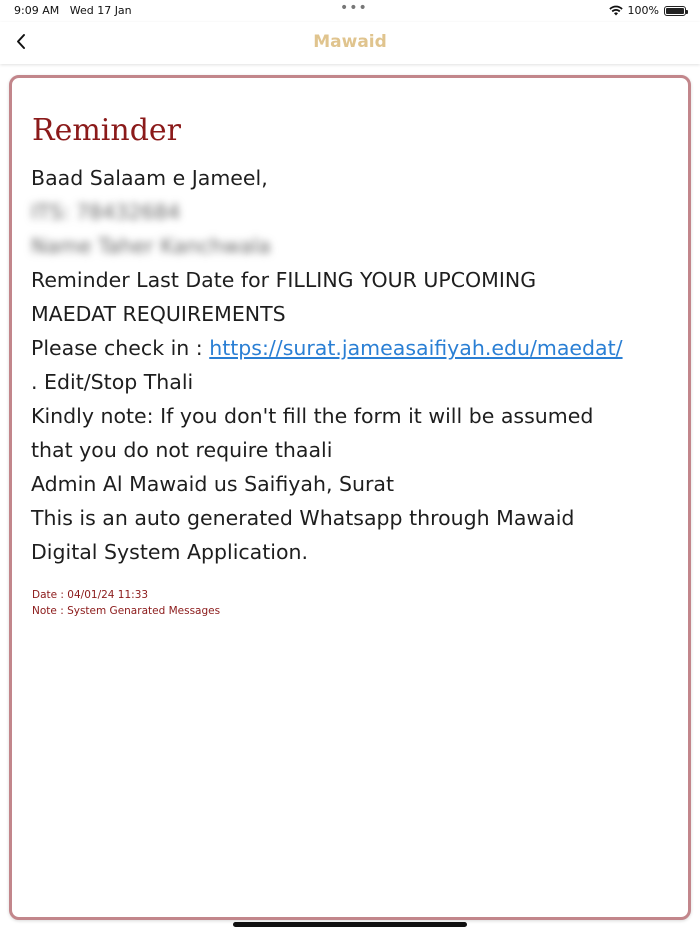 Image resolution: width=700 pixels, height=934 pixels. What do you see at coordinates (149, 178) in the screenshot?
I see `greeting-line: Baad Salaam e Jameel,` at bounding box center [149, 178].